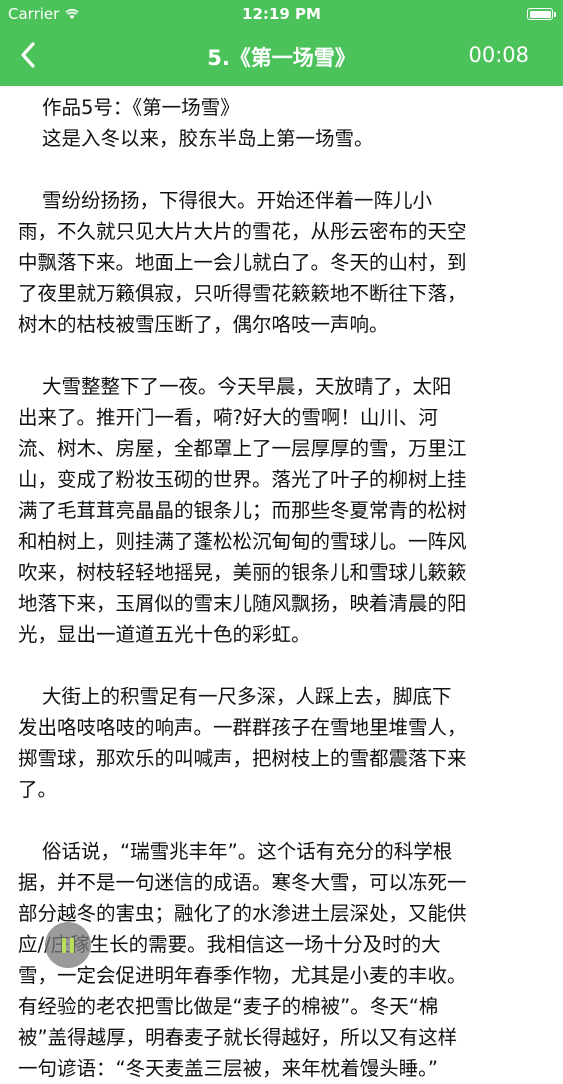 The image size is (563, 1084). What do you see at coordinates (242, 727) in the screenshot?
I see `article-line: 发出咯吱咯吱的响声。一群群孩子在雪地里堆雪人，` at bounding box center [242, 727].